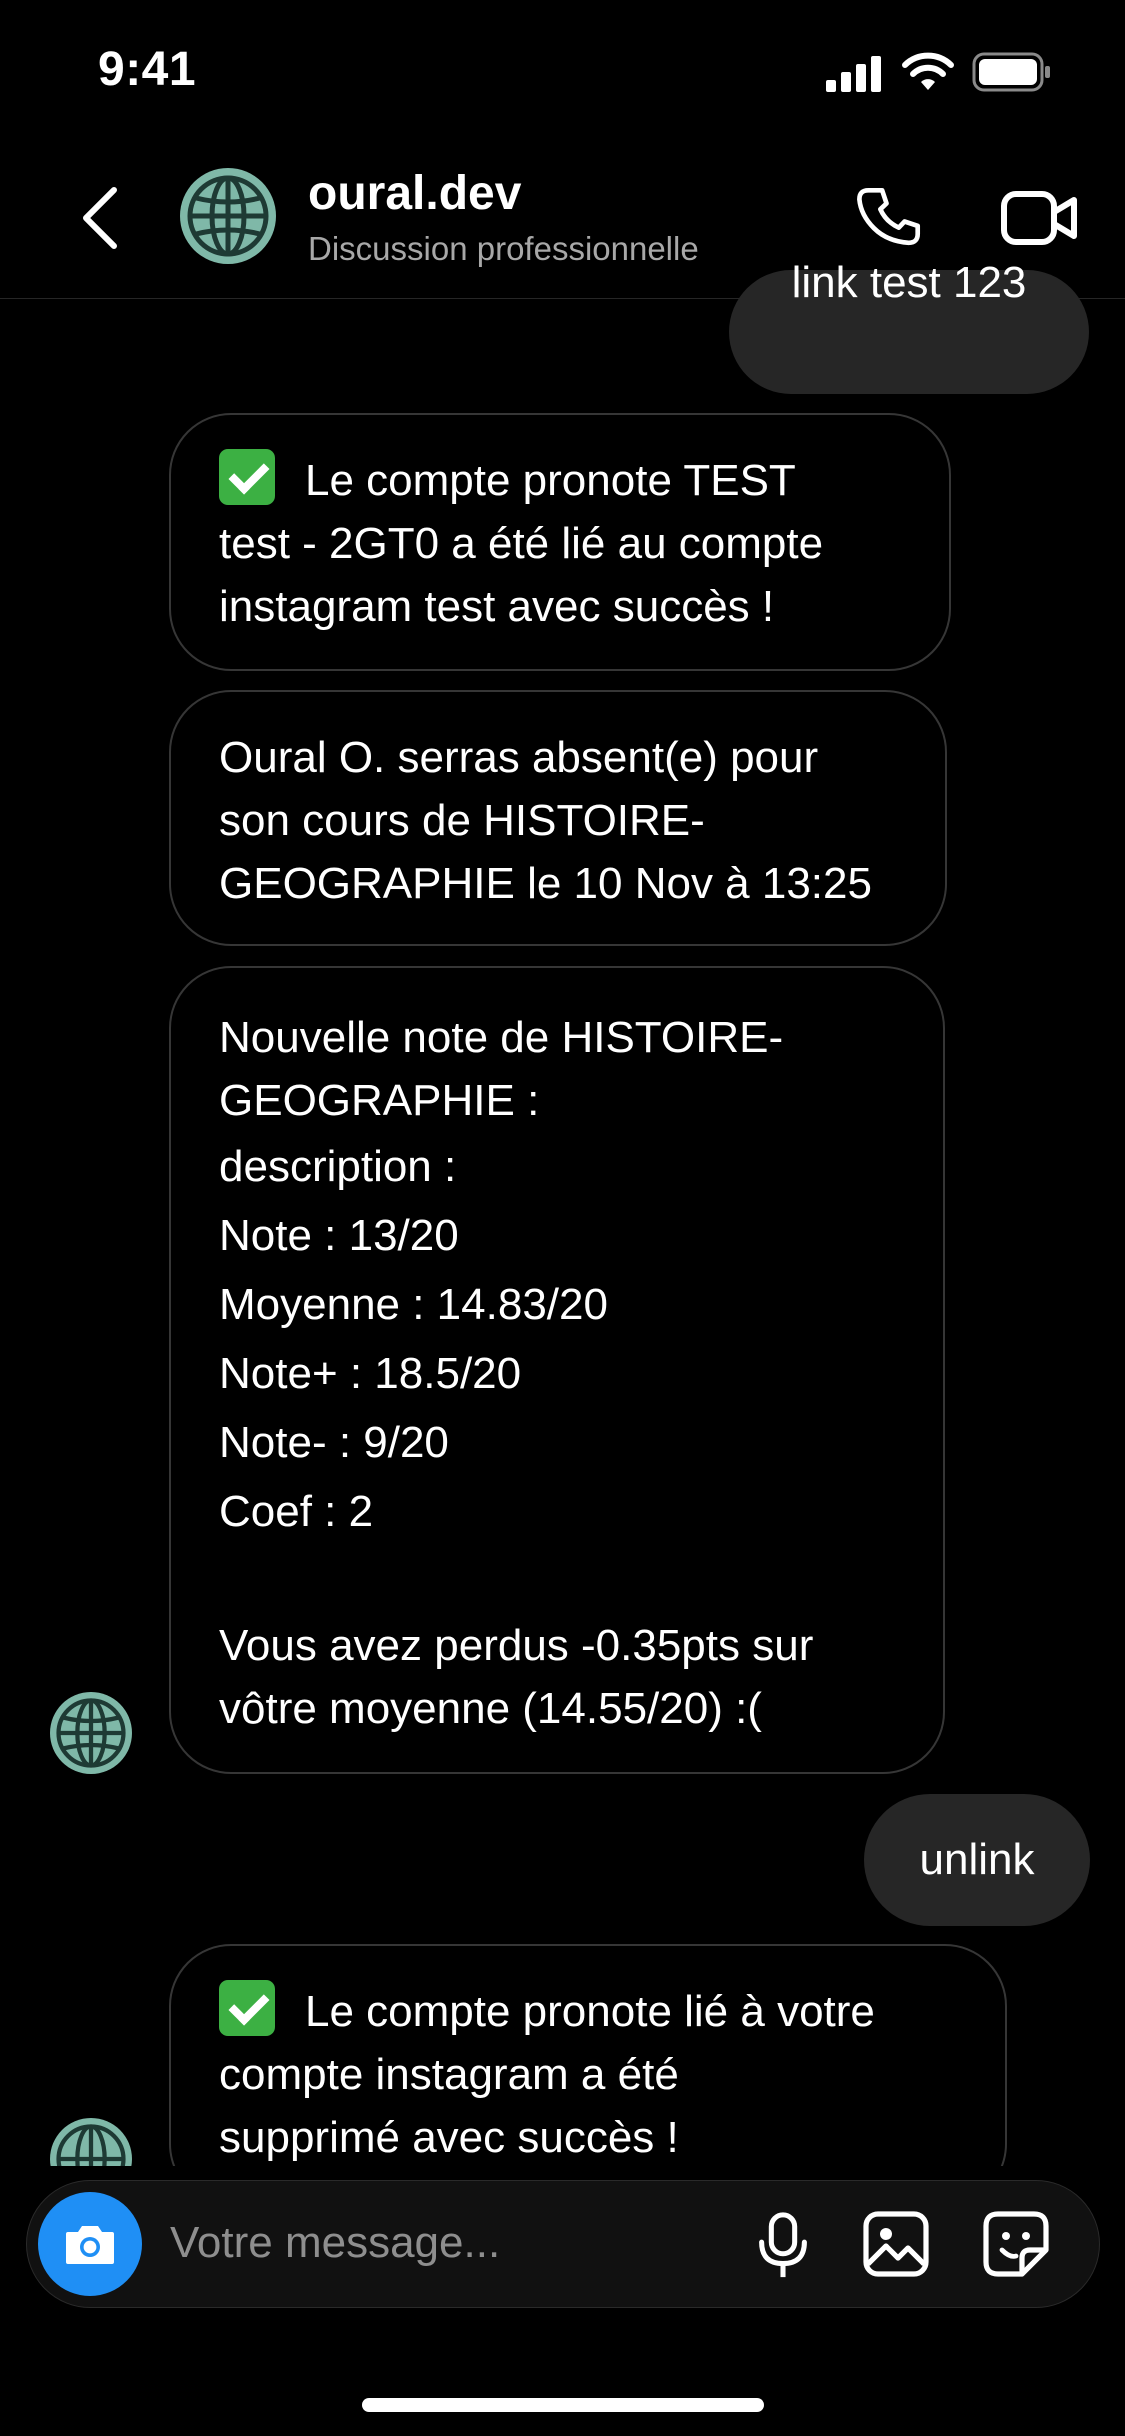 The height and width of the screenshot is (2436, 1125). What do you see at coordinates (503, 248) in the screenshot?
I see `conversation-subtitle: Discussion professionnelle` at bounding box center [503, 248].